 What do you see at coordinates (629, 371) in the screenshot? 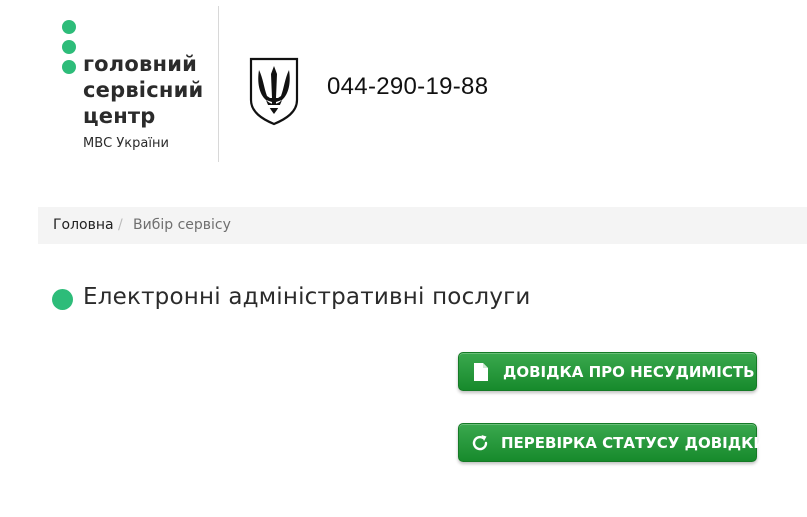
I see `button-label: ДОВІДКА ПРО НЕСУДИМІСТЬ` at bounding box center [629, 371].